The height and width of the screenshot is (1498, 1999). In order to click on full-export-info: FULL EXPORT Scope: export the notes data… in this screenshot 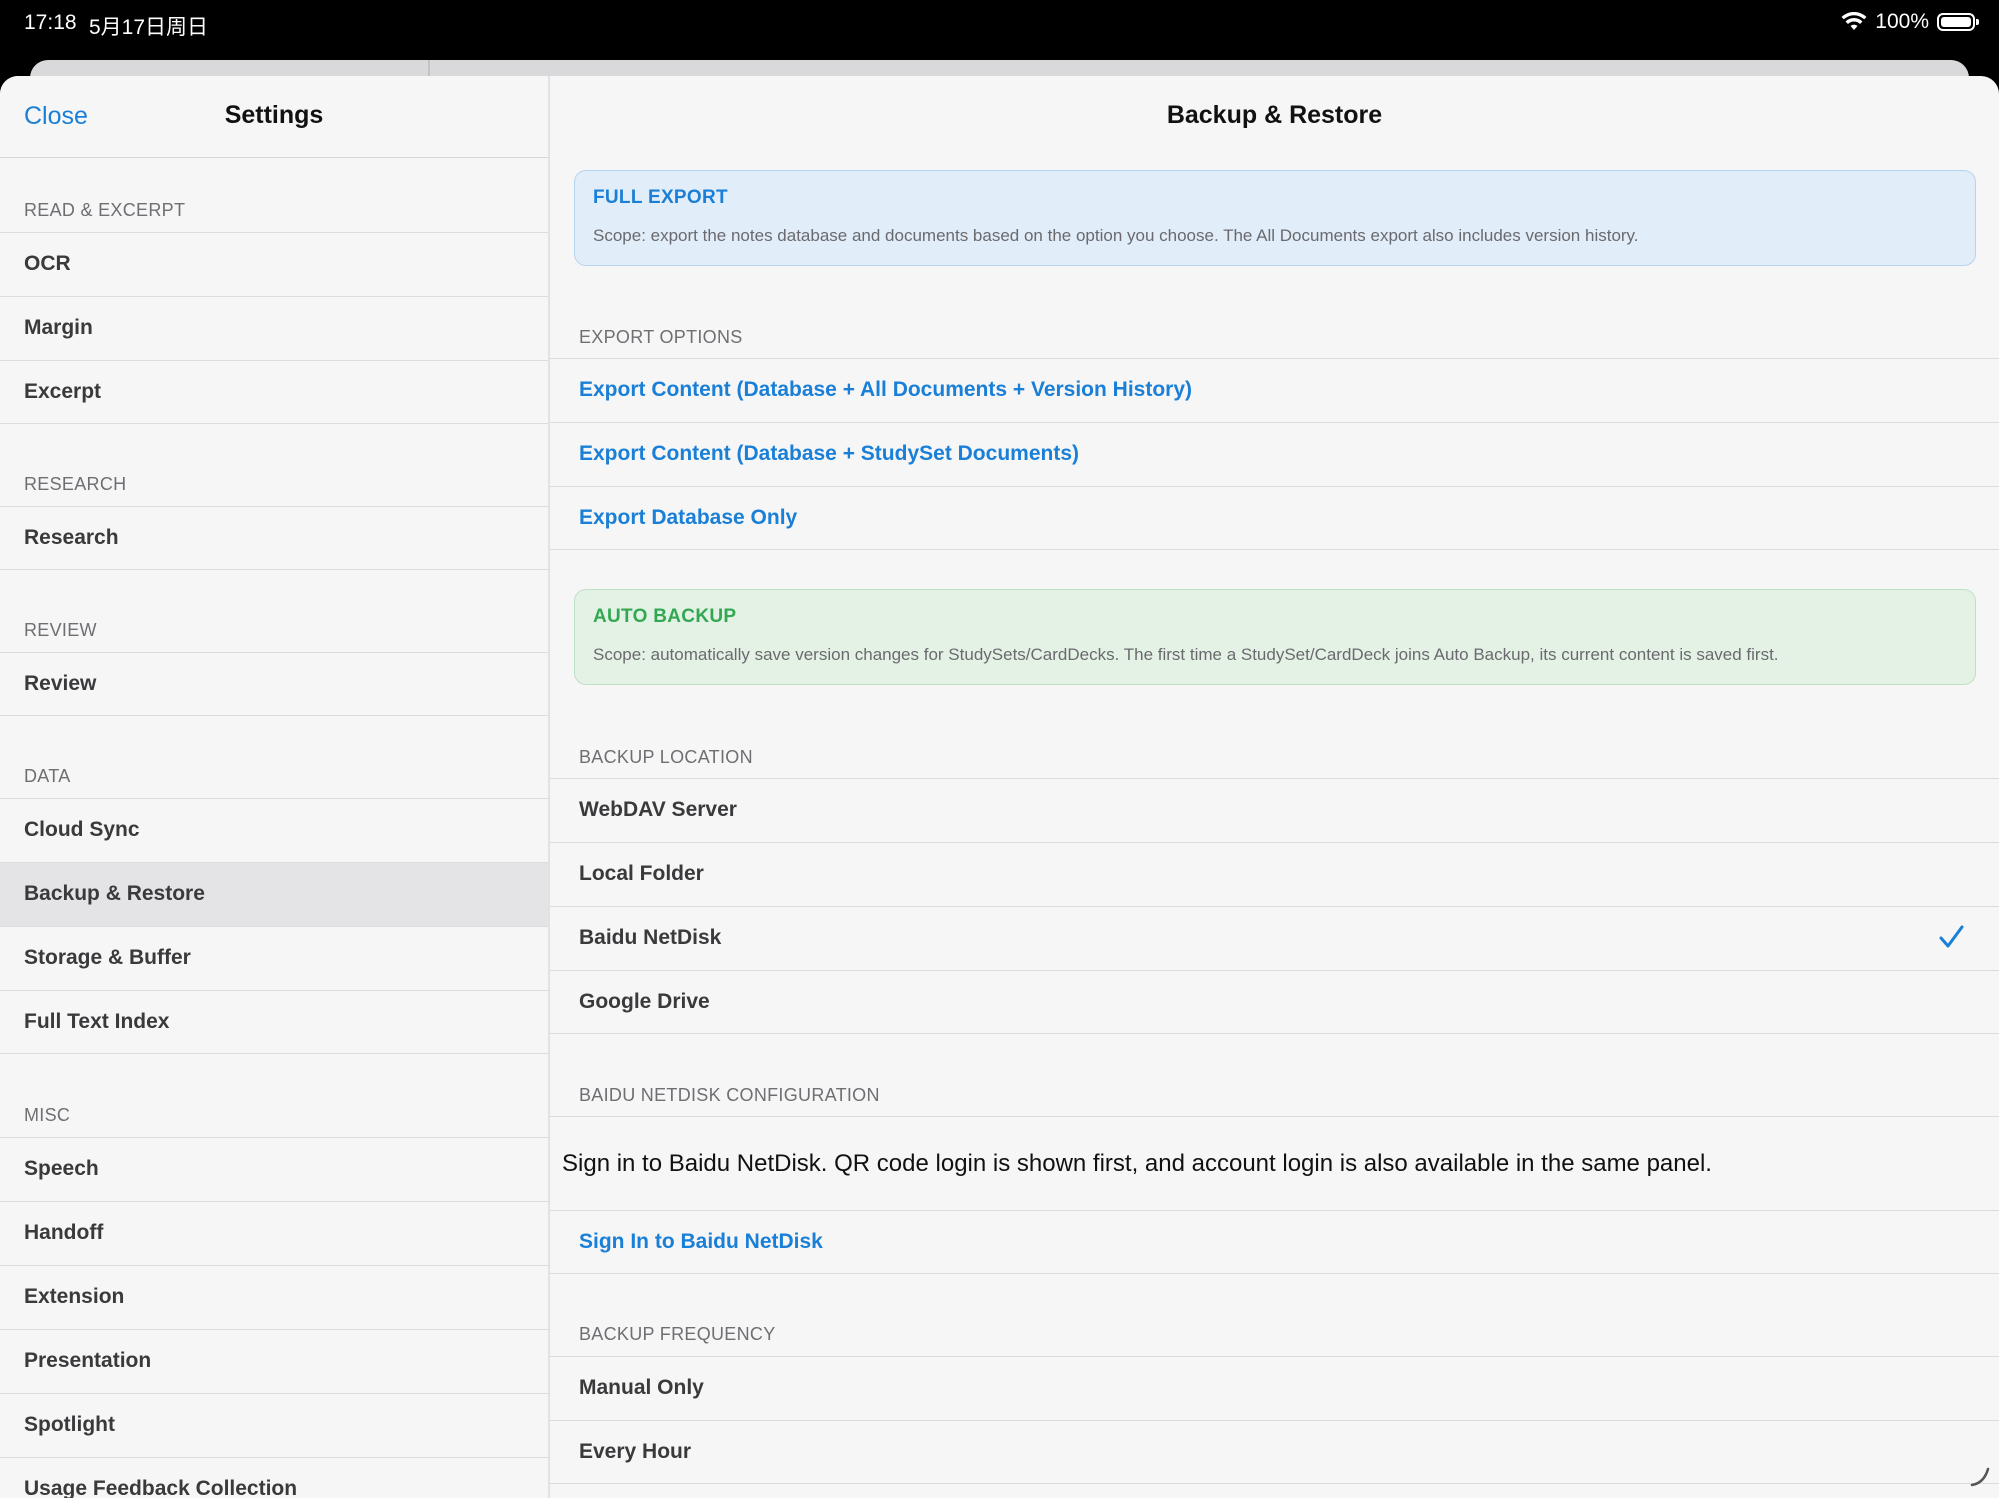, I will do `click(1275, 218)`.